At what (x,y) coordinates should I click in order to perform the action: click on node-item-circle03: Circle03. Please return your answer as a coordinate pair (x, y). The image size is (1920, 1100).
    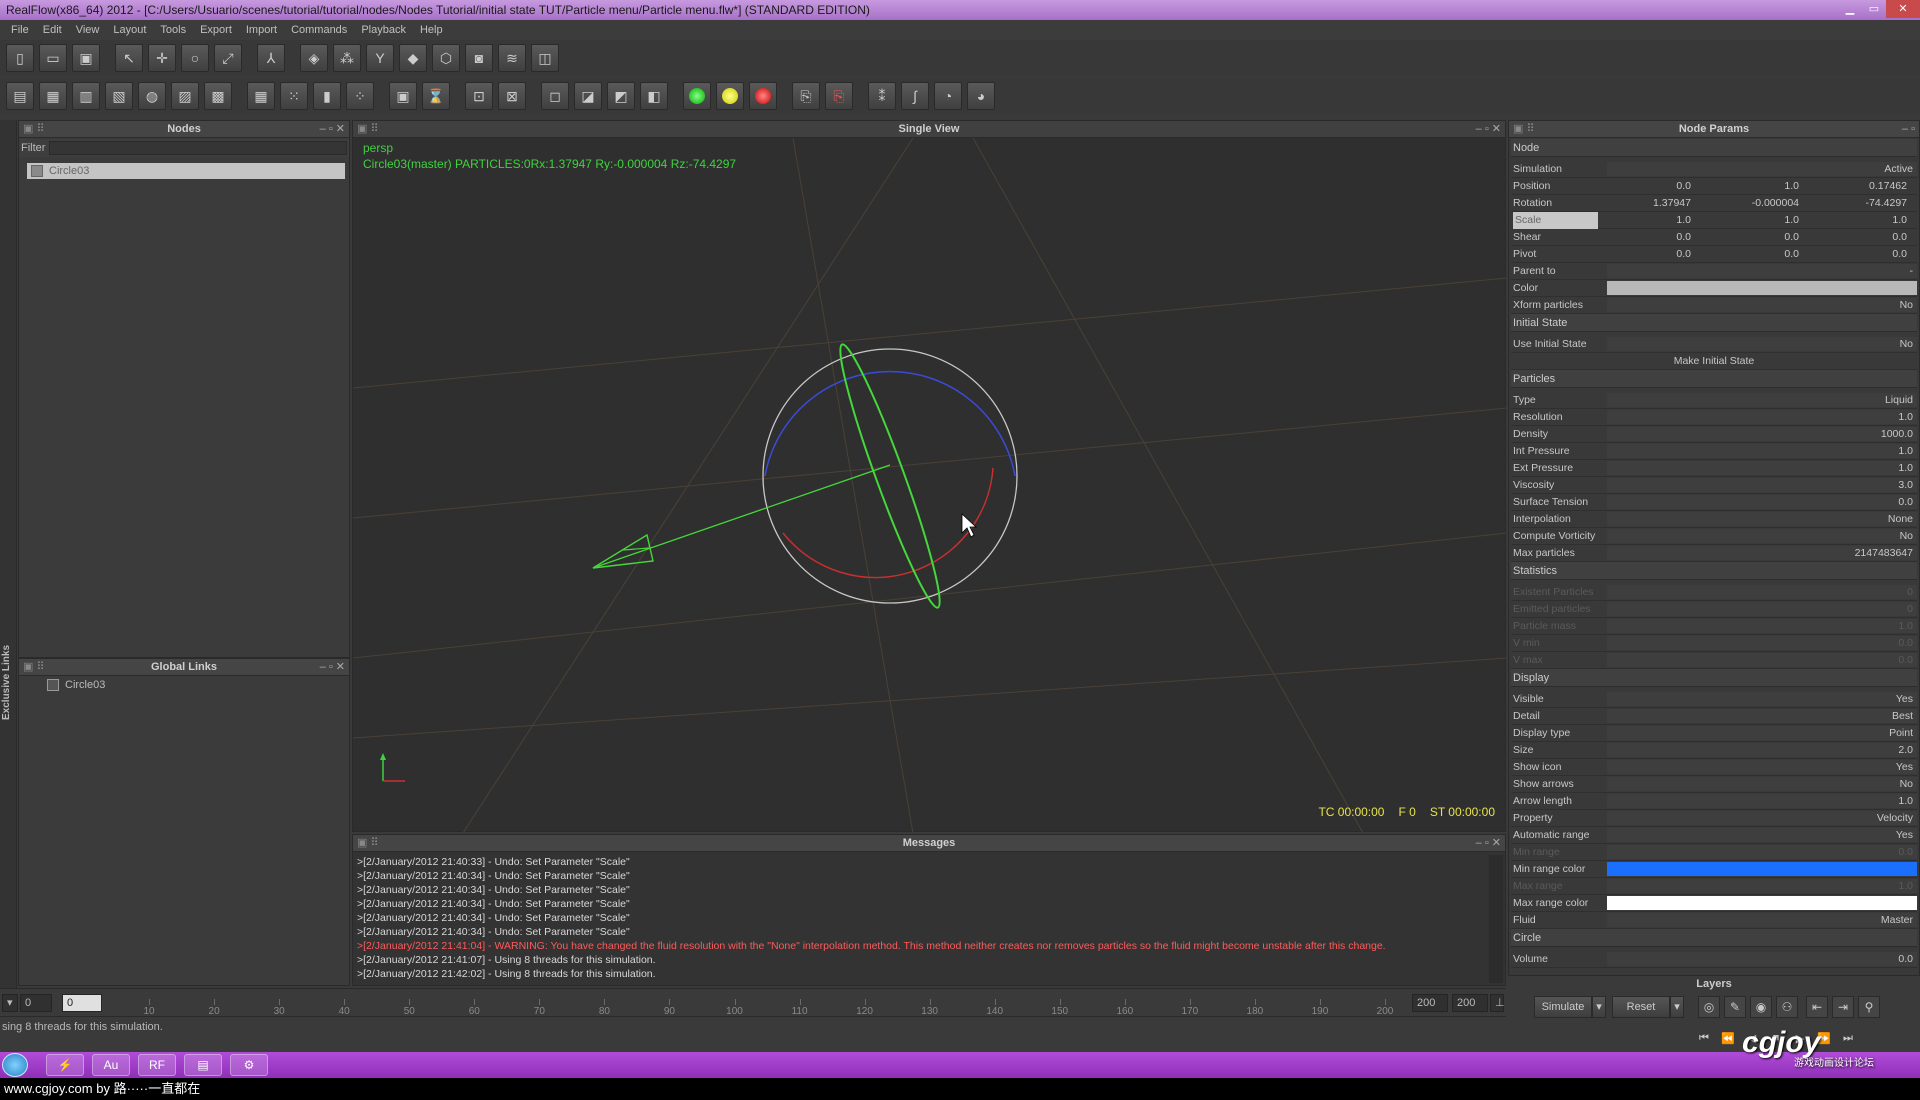
    Looking at the image, I should click on (186, 171).